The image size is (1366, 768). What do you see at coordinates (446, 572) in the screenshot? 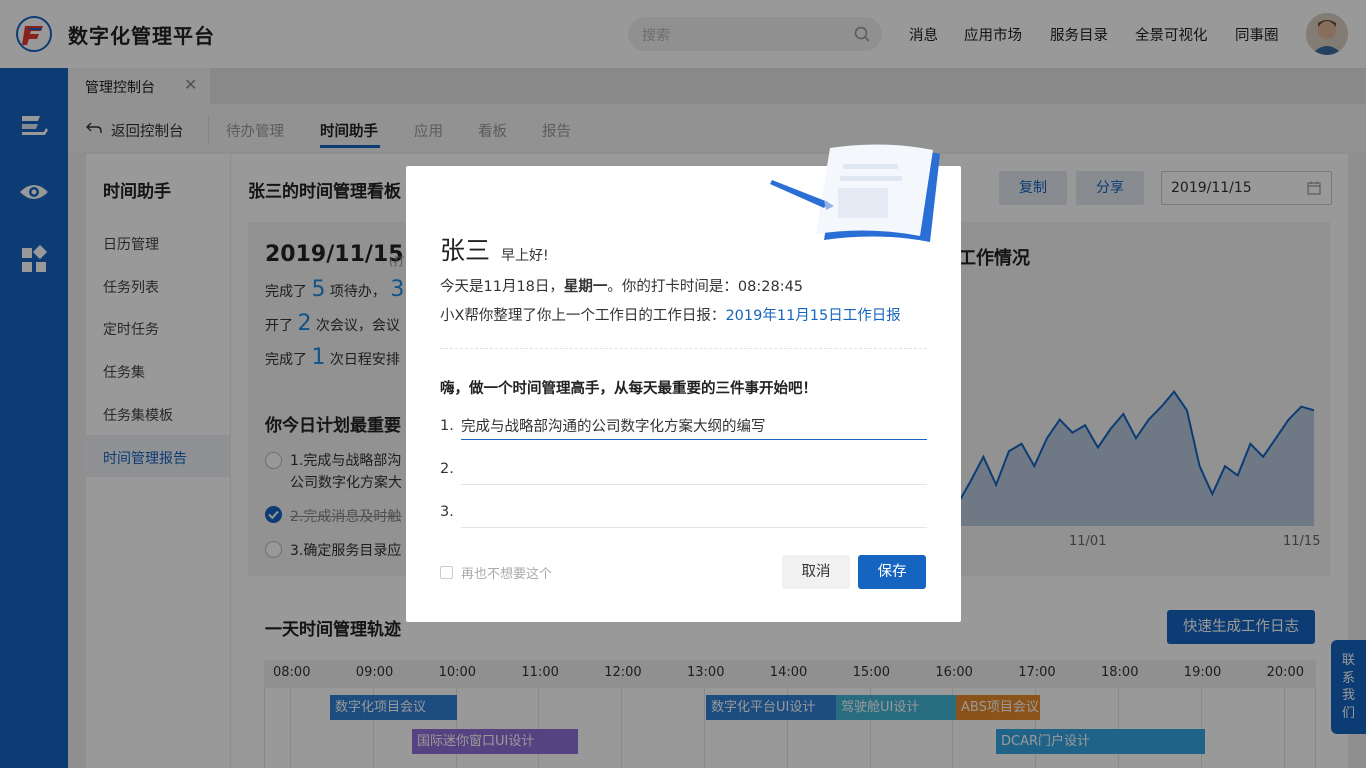
I see `dont-show-checkbox` at bounding box center [446, 572].